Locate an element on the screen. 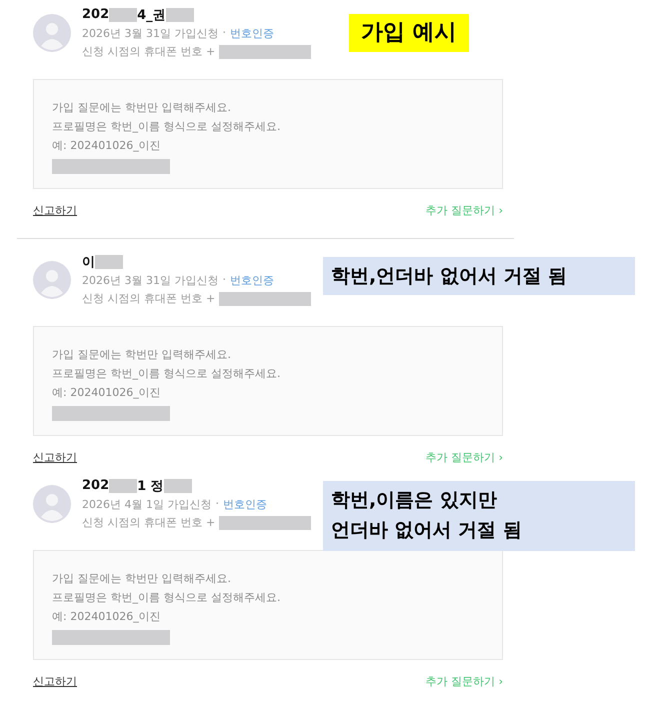  annotation-callout: 학번,언더바 없어서 거절 됨 is located at coordinates (479, 276).